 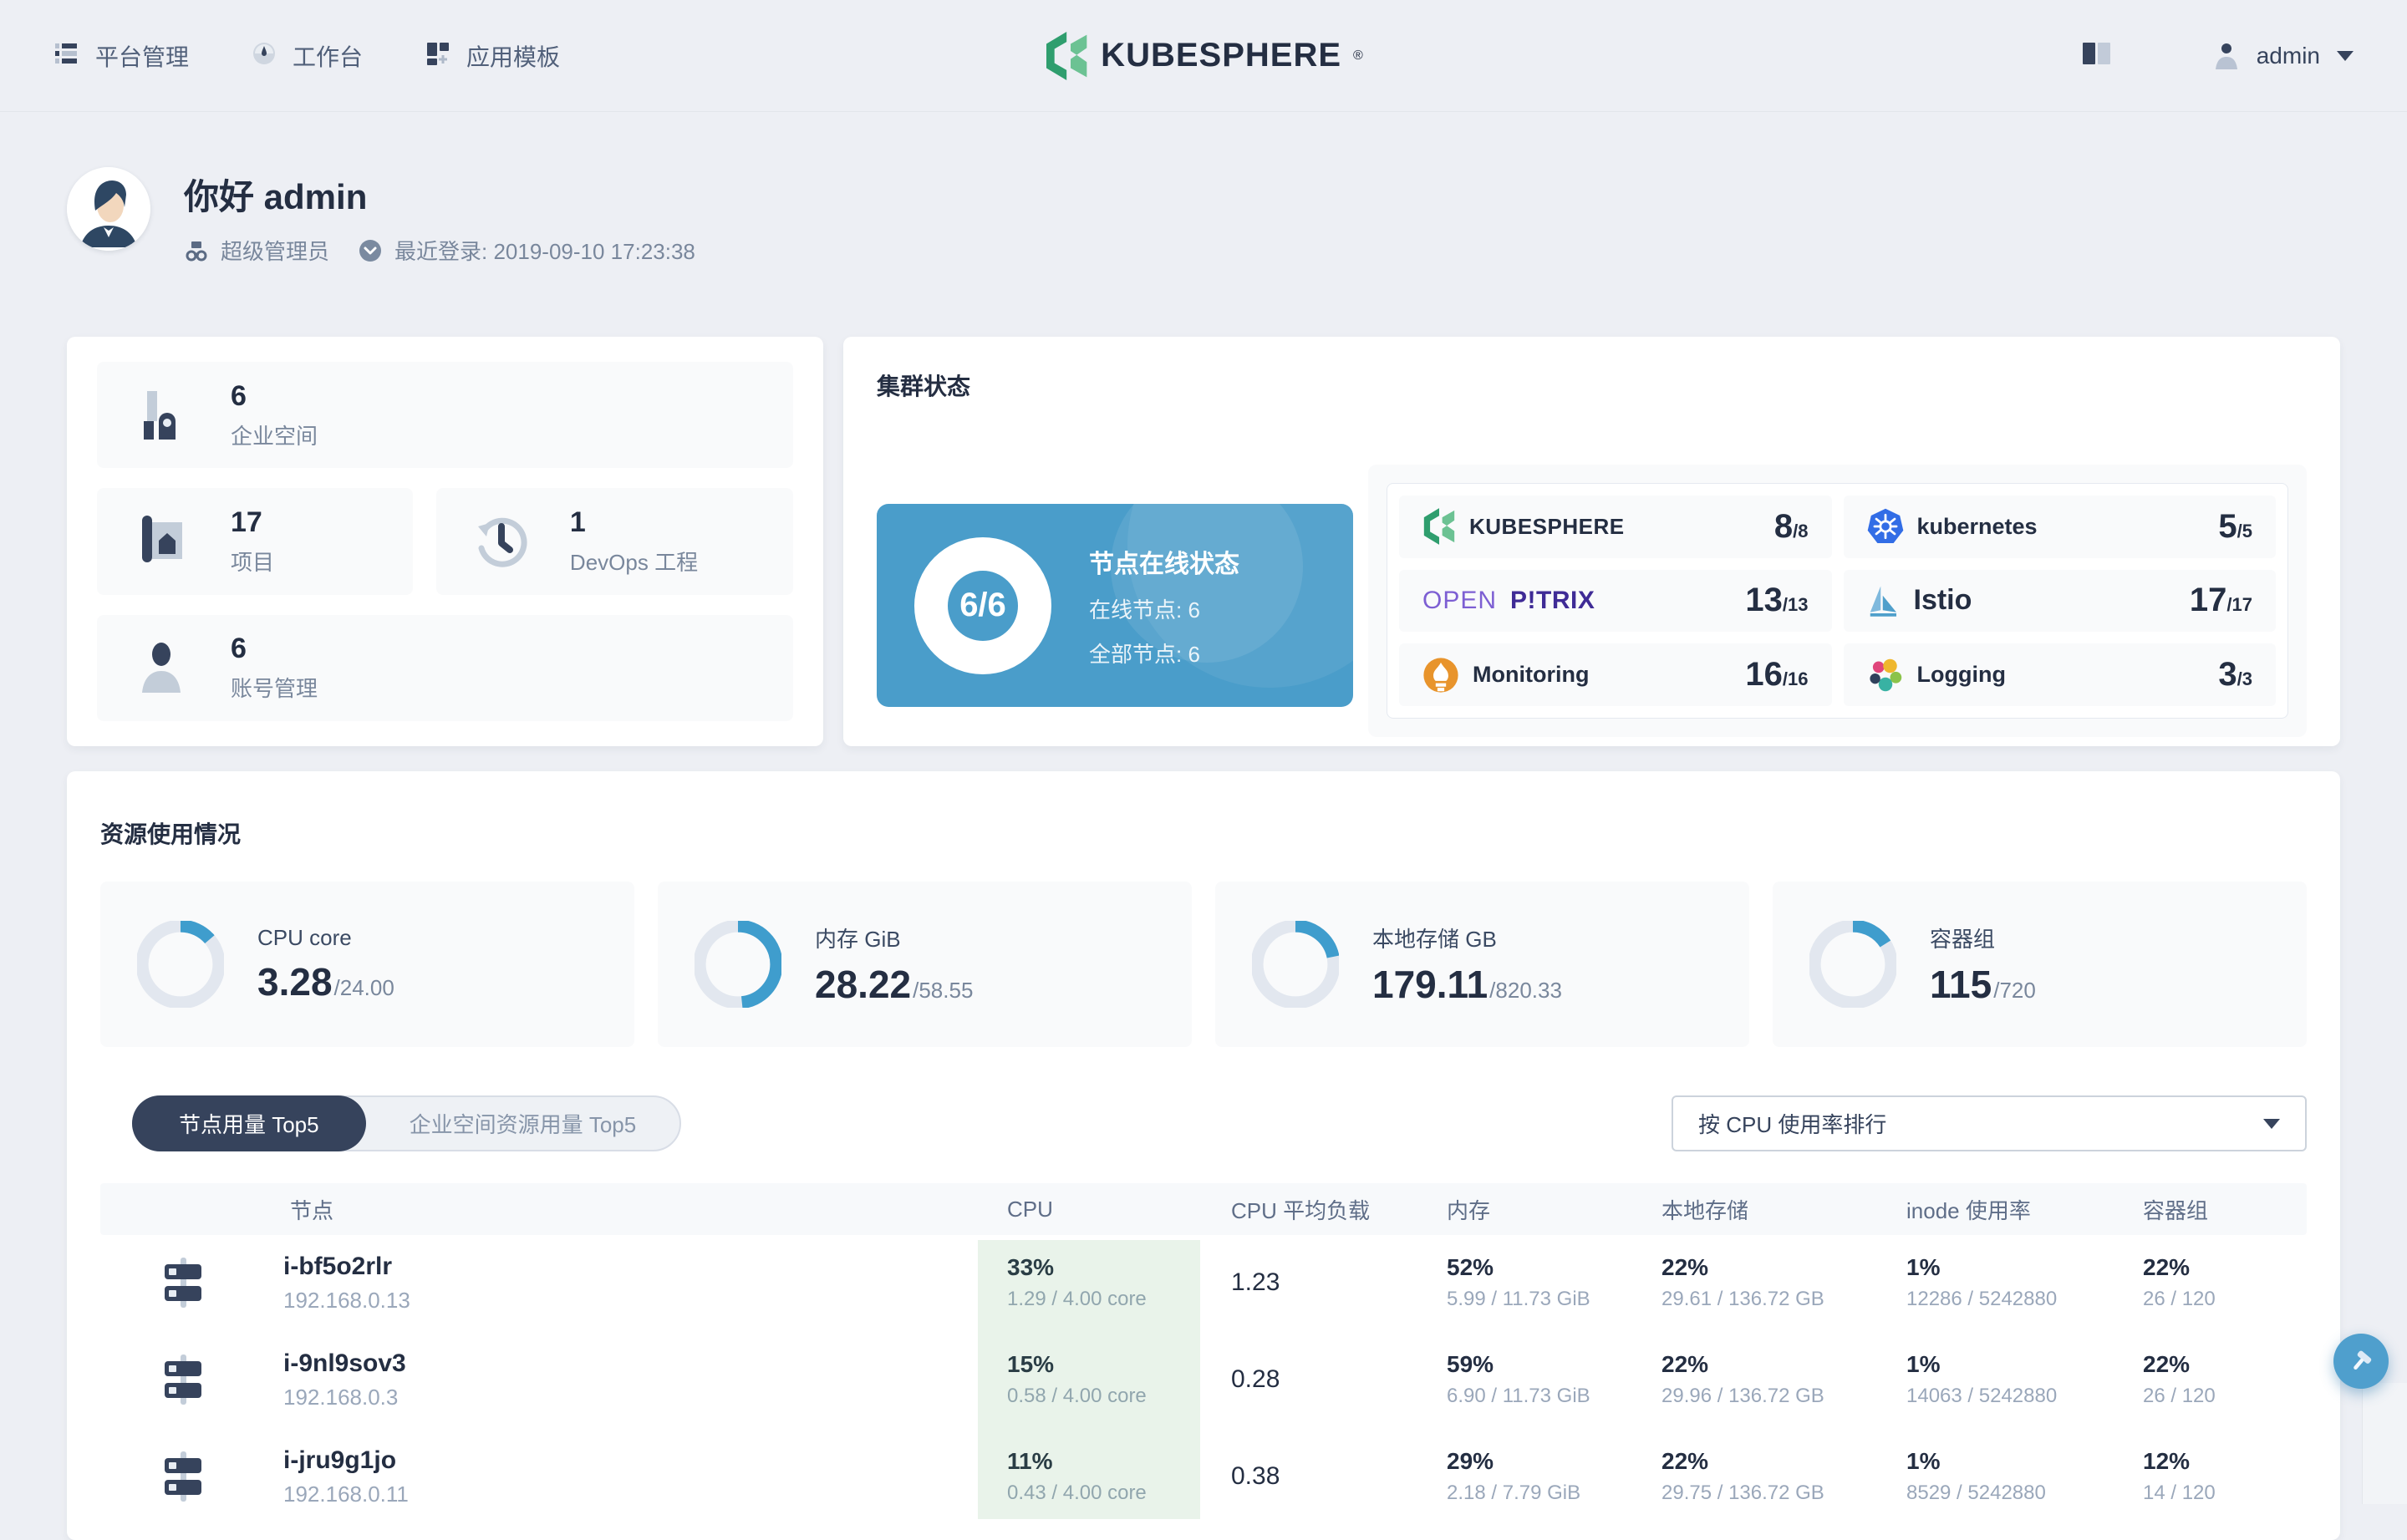 What do you see at coordinates (445, 667) in the screenshot?
I see `stat-accounts: 6 账号管理` at bounding box center [445, 667].